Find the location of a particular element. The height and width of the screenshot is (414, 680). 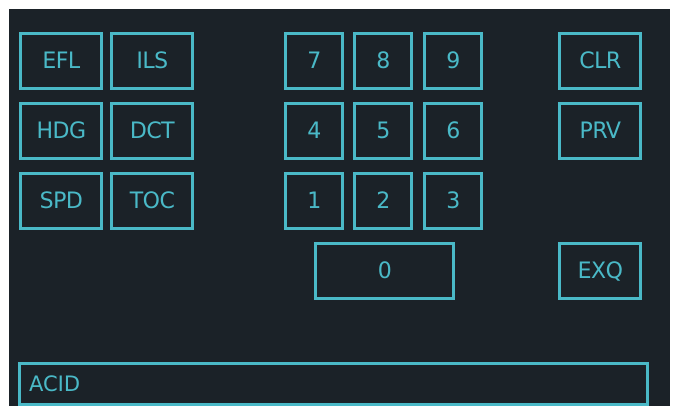

clear-button: CLR is located at coordinates (600, 61).